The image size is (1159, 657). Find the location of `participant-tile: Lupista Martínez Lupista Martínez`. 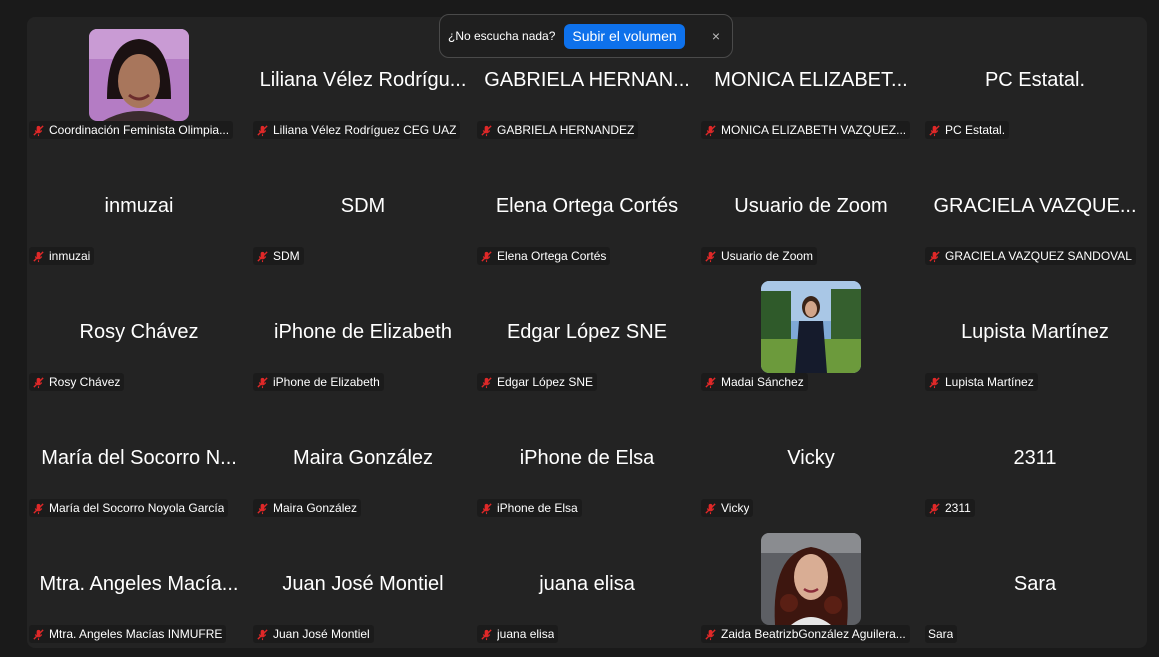

participant-tile: Lupista Martínez Lupista Martínez is located at coordinates (1035, 332).